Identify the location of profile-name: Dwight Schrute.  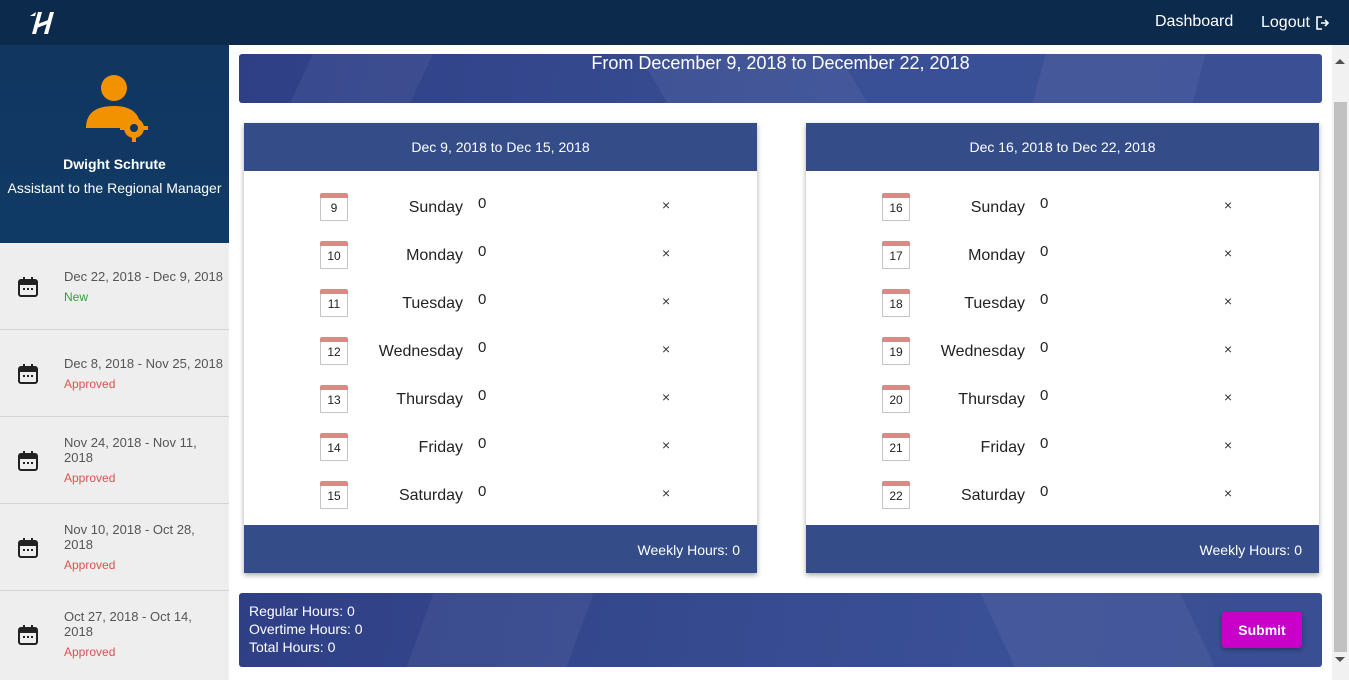
(114, 164).